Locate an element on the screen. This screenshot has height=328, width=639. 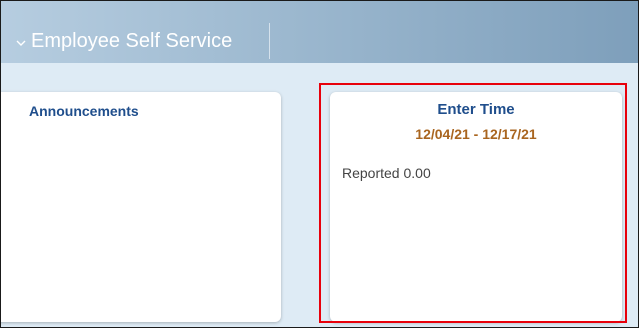
enter-time-tile-title: Enter Time is located at coordinates (476, 109).